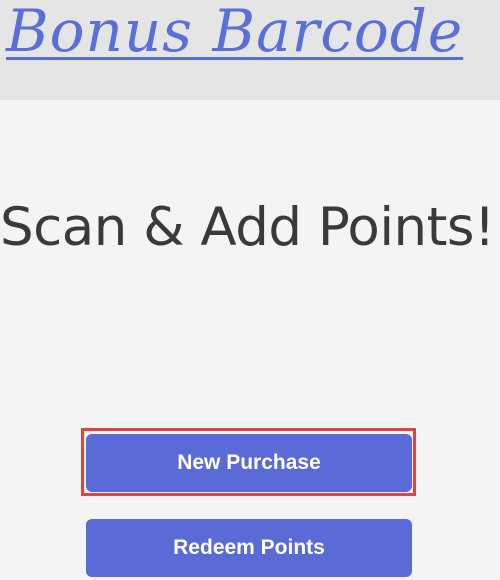 This screenshot has height=580, width=500. Describe the element at coordinates (247, 227) in the screenshot. I see `page-headline: Scan & Add Points!` at that location.